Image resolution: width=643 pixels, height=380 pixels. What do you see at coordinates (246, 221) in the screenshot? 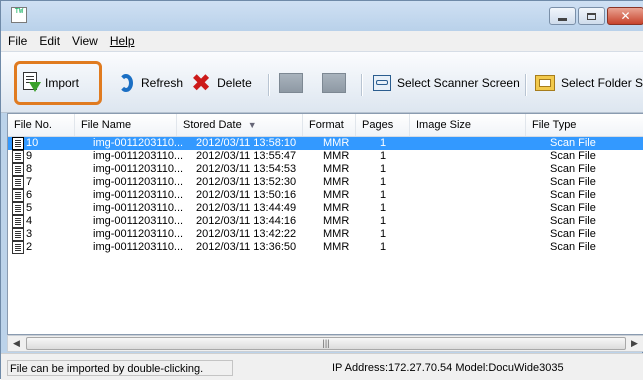
I see `cell-date: 2012/03/11 13:44:16` at bounding box center [246, 221].